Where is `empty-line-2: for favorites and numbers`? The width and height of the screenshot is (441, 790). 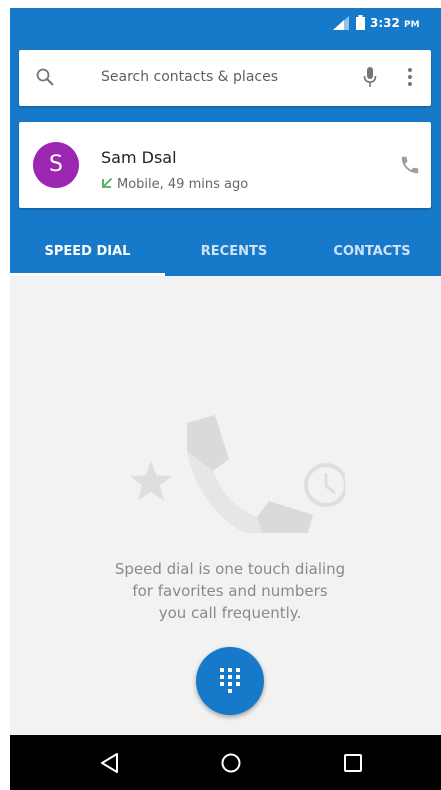
empty-line-2: for favorites and numbers is located at coordinates (230, 591).